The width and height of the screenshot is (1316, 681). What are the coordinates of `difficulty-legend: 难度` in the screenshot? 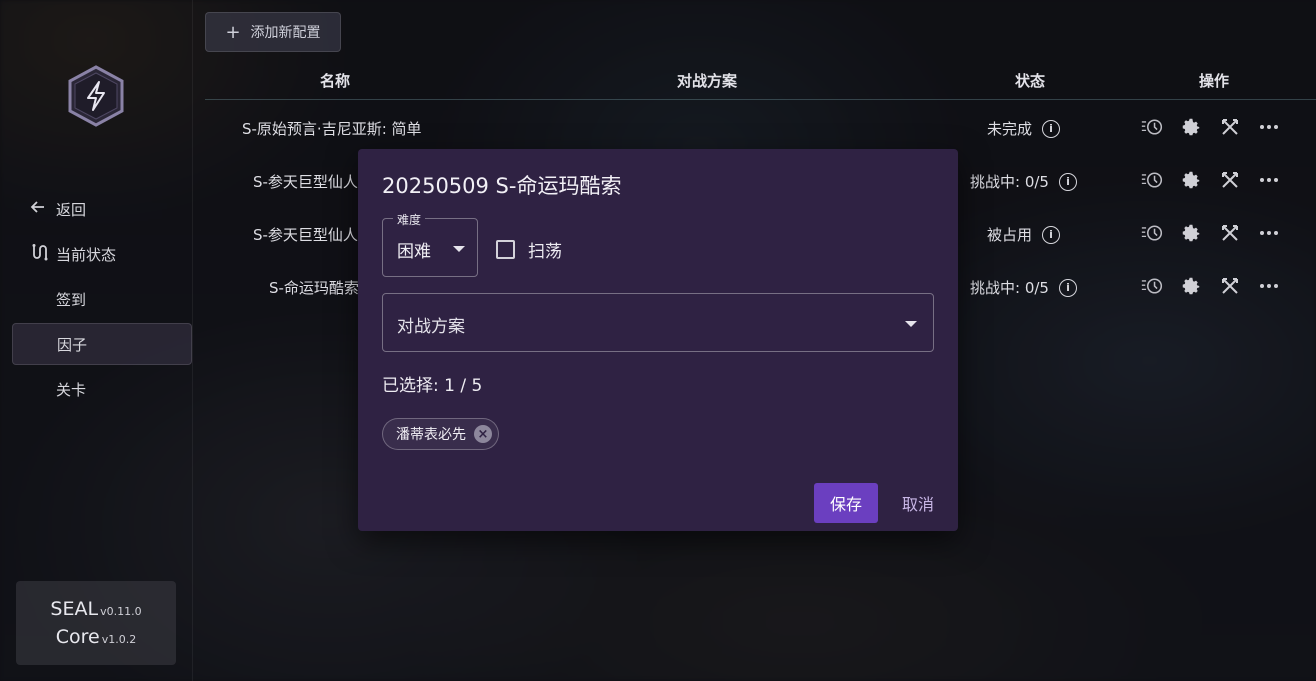 It's located at (409, 219).